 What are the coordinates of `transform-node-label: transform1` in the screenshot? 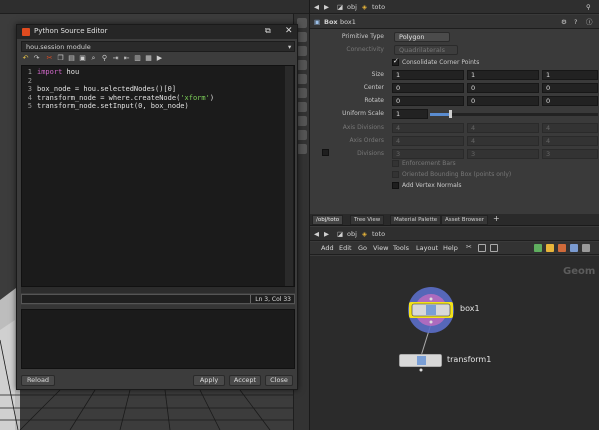 It's located at (469, 359).